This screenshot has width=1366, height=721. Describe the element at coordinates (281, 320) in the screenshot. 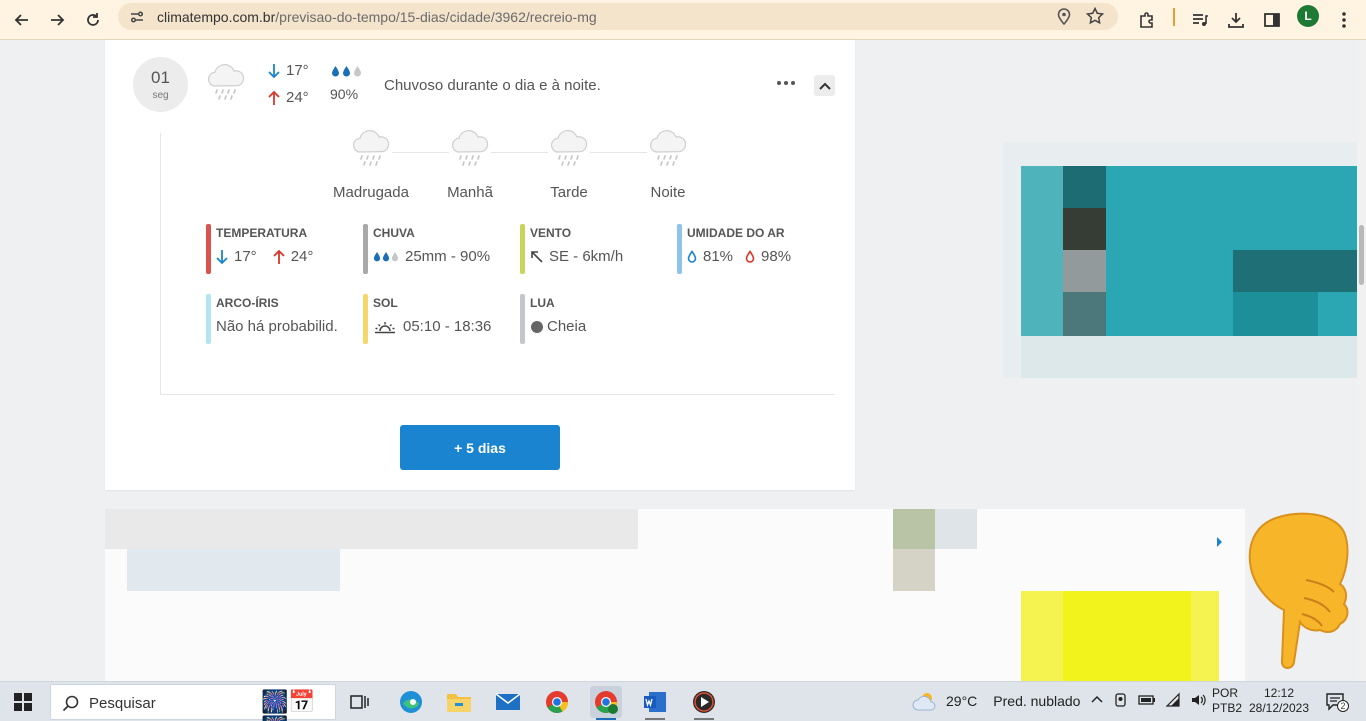

I see `detail-rainbow: ARCO-ÍRIS Não há probabilid.` at that location.